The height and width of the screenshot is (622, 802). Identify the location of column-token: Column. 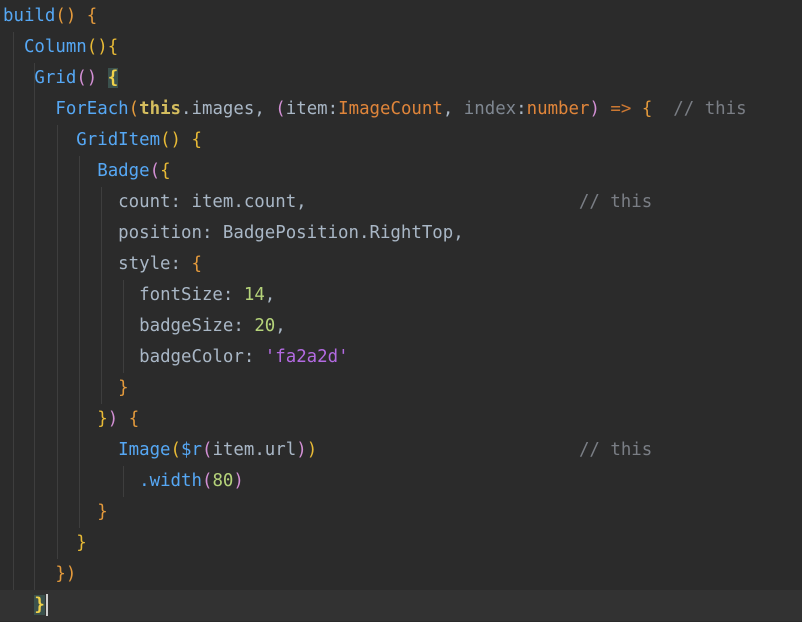
(55, 47).